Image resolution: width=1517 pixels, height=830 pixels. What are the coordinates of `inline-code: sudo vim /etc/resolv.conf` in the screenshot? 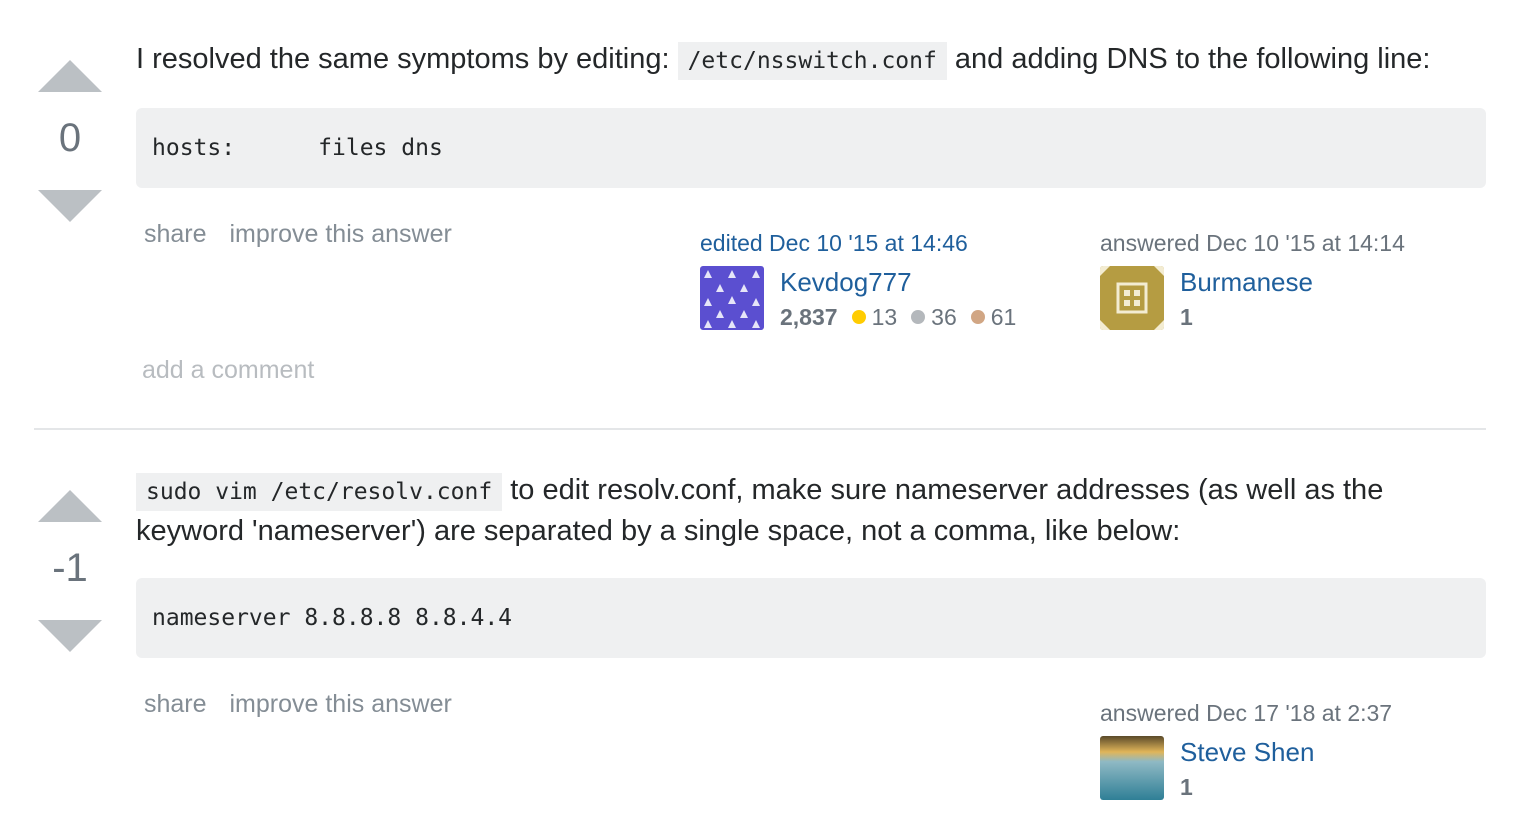 It's located at (319, 492).